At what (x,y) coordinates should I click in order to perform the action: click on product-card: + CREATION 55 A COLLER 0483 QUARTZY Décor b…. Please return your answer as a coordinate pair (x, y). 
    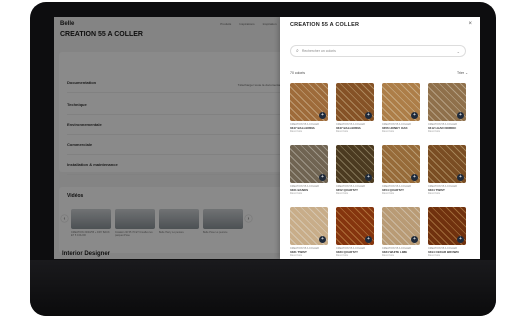
    Looking at the image, I should click on (355, 232).